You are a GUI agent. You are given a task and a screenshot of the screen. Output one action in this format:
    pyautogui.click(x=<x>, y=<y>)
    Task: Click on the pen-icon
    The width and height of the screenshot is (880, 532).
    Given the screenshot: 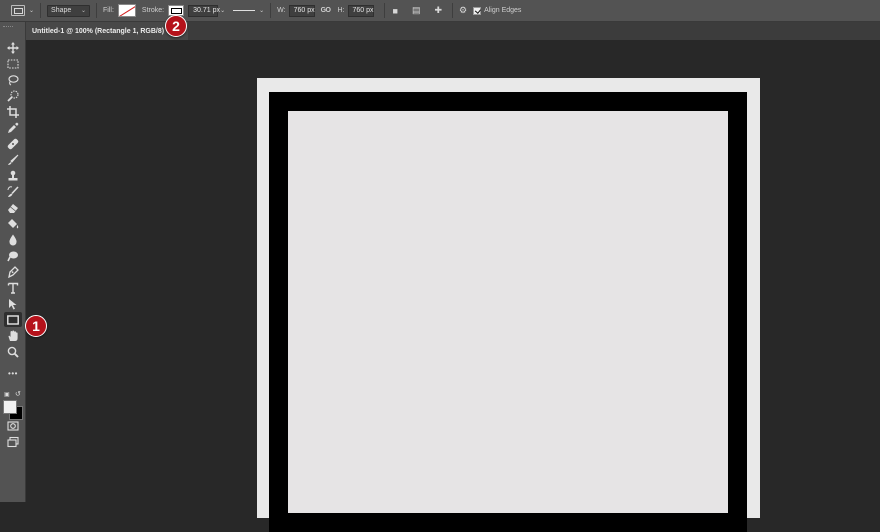 What is the action you would take?
    pyautogui.click(x=13, y=271)
    